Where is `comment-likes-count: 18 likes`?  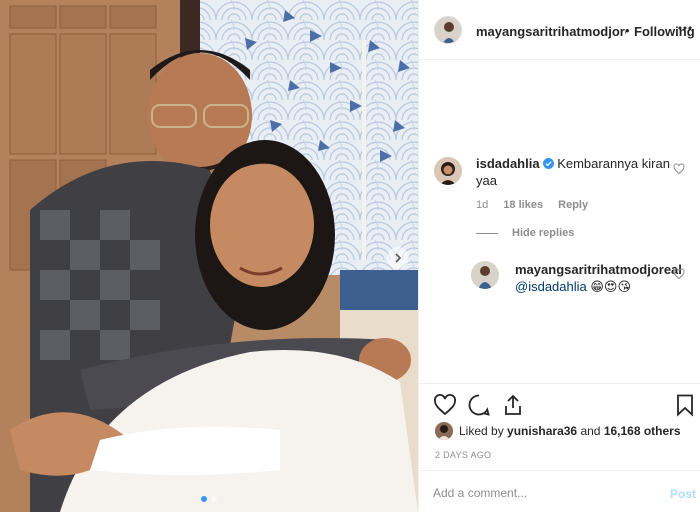 comment-likes-count: 18 likes is located at coordinates (523, 205).